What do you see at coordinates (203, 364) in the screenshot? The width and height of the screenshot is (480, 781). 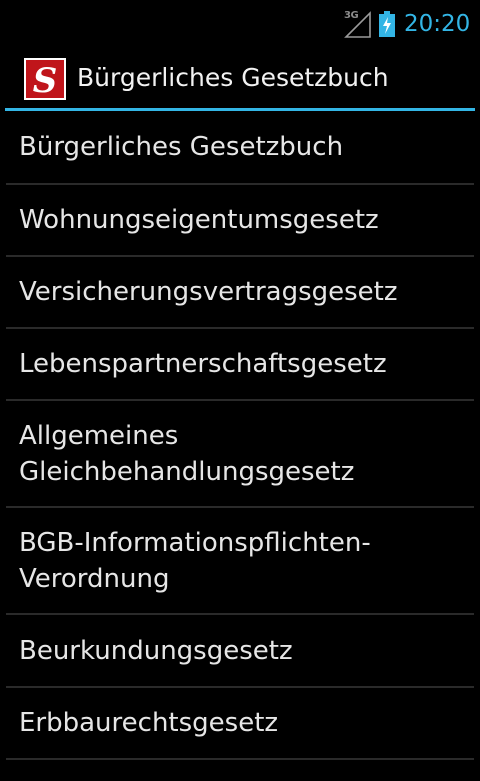 I see `list-item-label: Lebenspartnerschaftsgesetz` at bounding box center [203, 364].